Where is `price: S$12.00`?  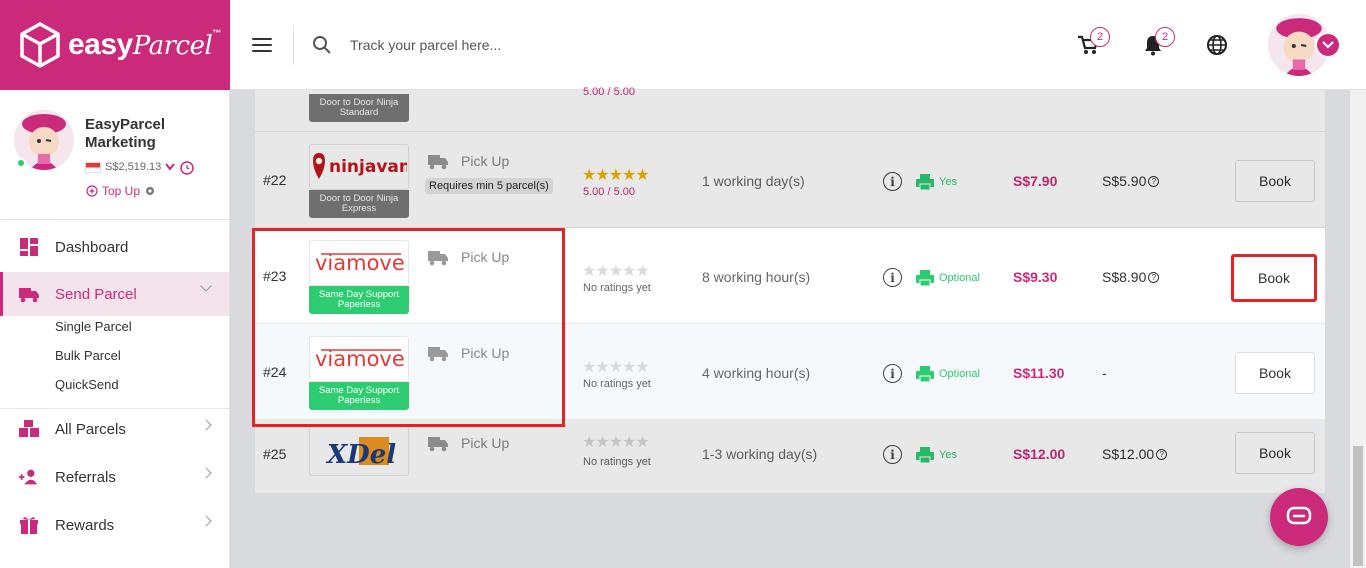 price: S$12.00 is located at coordinates (1039, 454).